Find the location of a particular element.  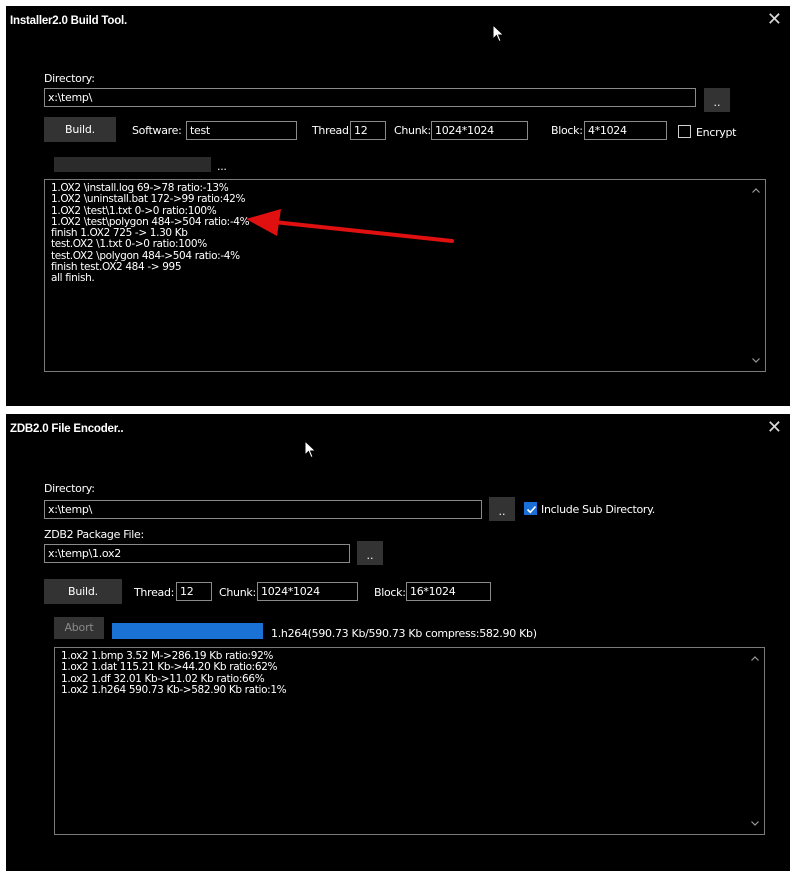

progress-fill is located at coordinates (187, 631).